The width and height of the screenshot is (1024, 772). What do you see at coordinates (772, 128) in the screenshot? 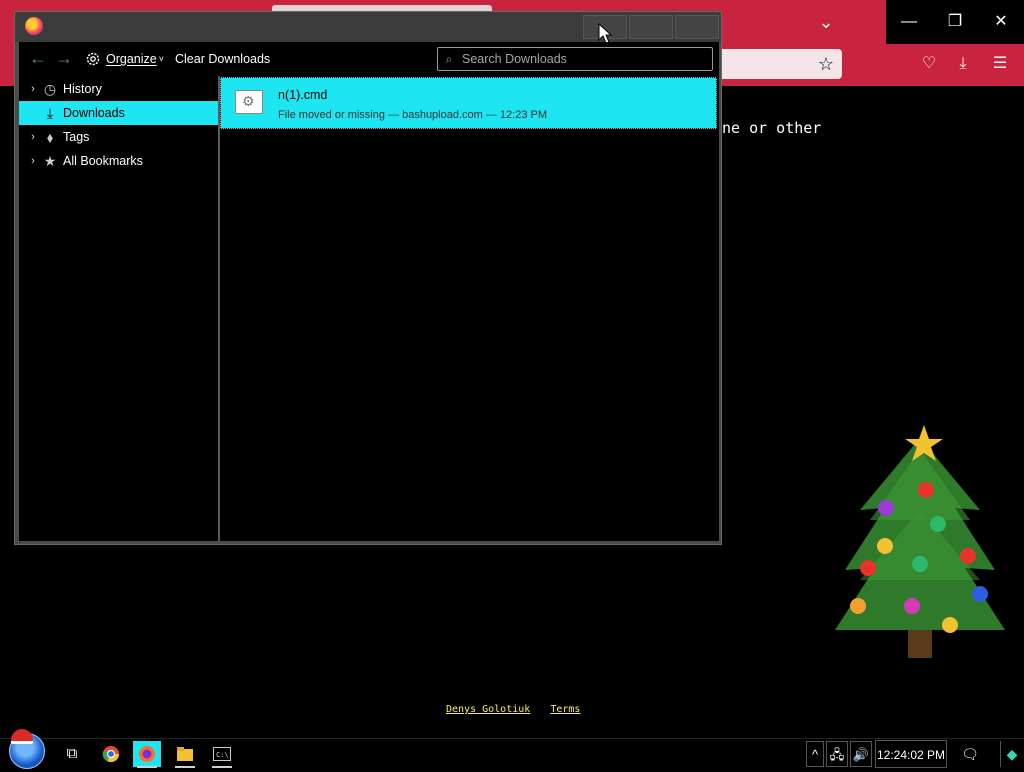
I see `page-text: ne or other` at bounding box center [772, 128].